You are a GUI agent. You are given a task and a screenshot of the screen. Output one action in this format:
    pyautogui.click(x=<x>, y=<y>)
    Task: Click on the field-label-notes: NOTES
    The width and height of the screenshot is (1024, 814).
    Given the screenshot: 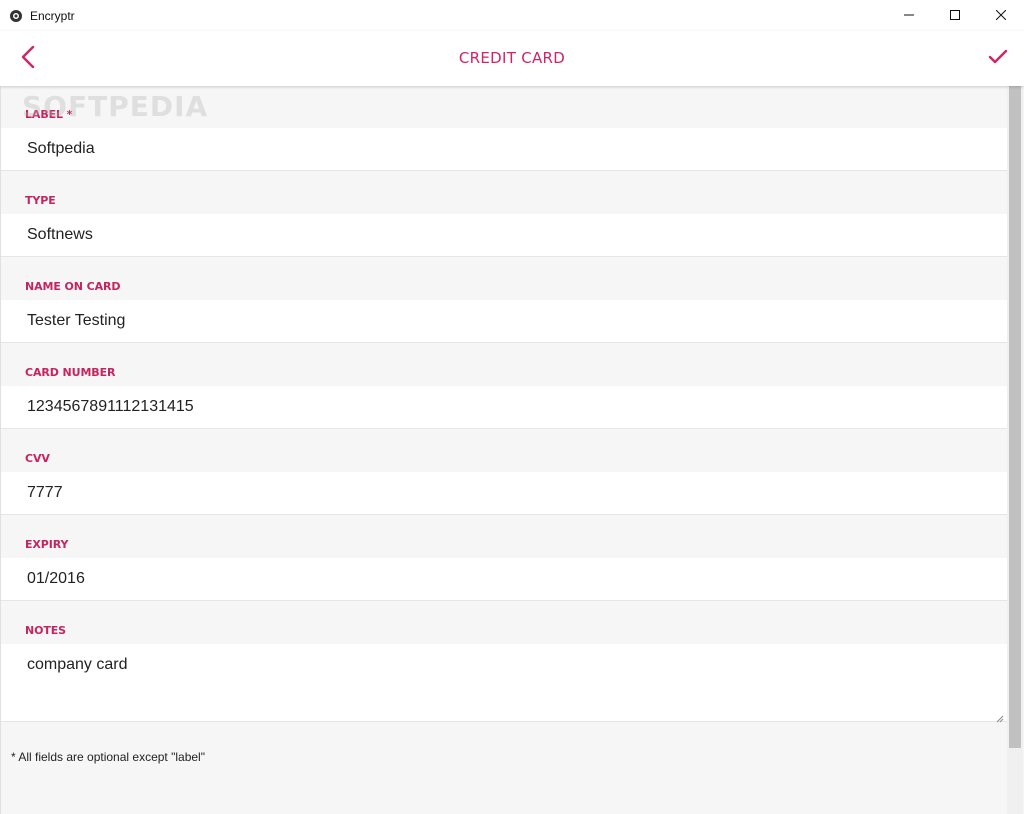 What is the action you would take?
    pyautogui.click(x=45, y=630)
    